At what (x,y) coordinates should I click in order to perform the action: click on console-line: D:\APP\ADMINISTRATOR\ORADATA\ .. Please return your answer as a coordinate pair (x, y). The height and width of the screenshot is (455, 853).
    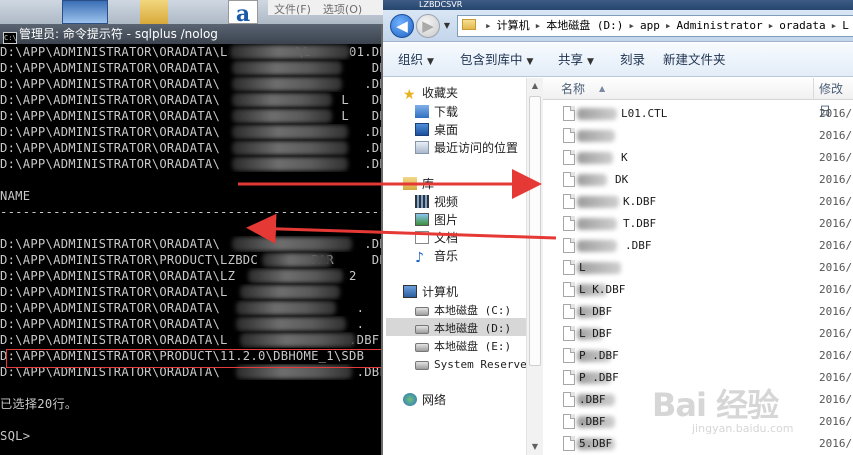
    Looking at the image, I should click on (190, 308).